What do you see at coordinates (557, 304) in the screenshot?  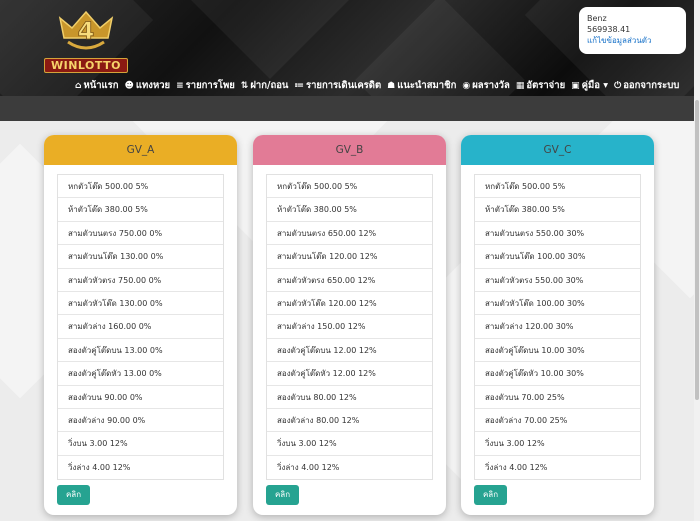 I see `rate-row: สามตัวหัวโต๊ด 100.00 30%` at bounding box center [557, 304].